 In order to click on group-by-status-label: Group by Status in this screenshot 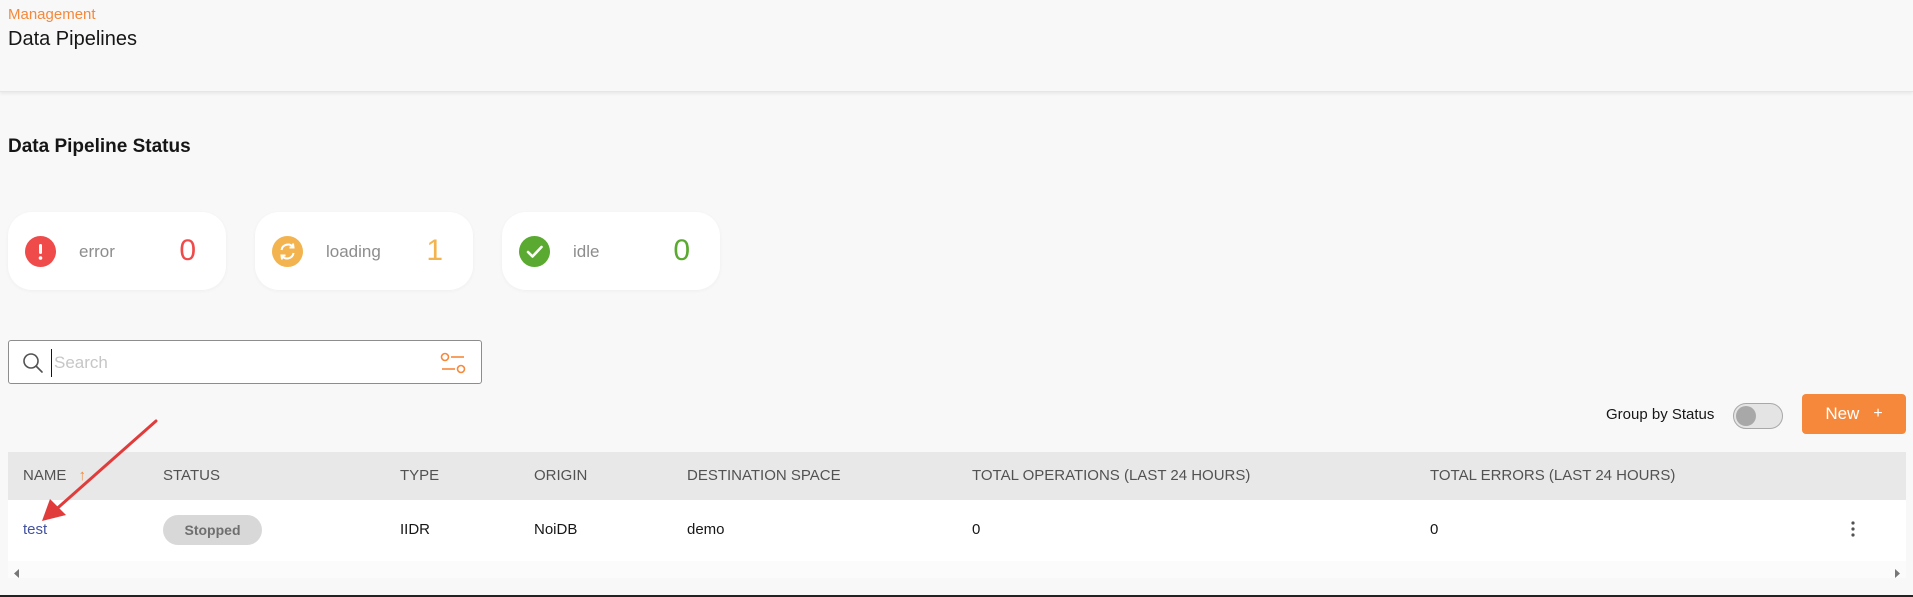, I will do `click(1660, 414)`.